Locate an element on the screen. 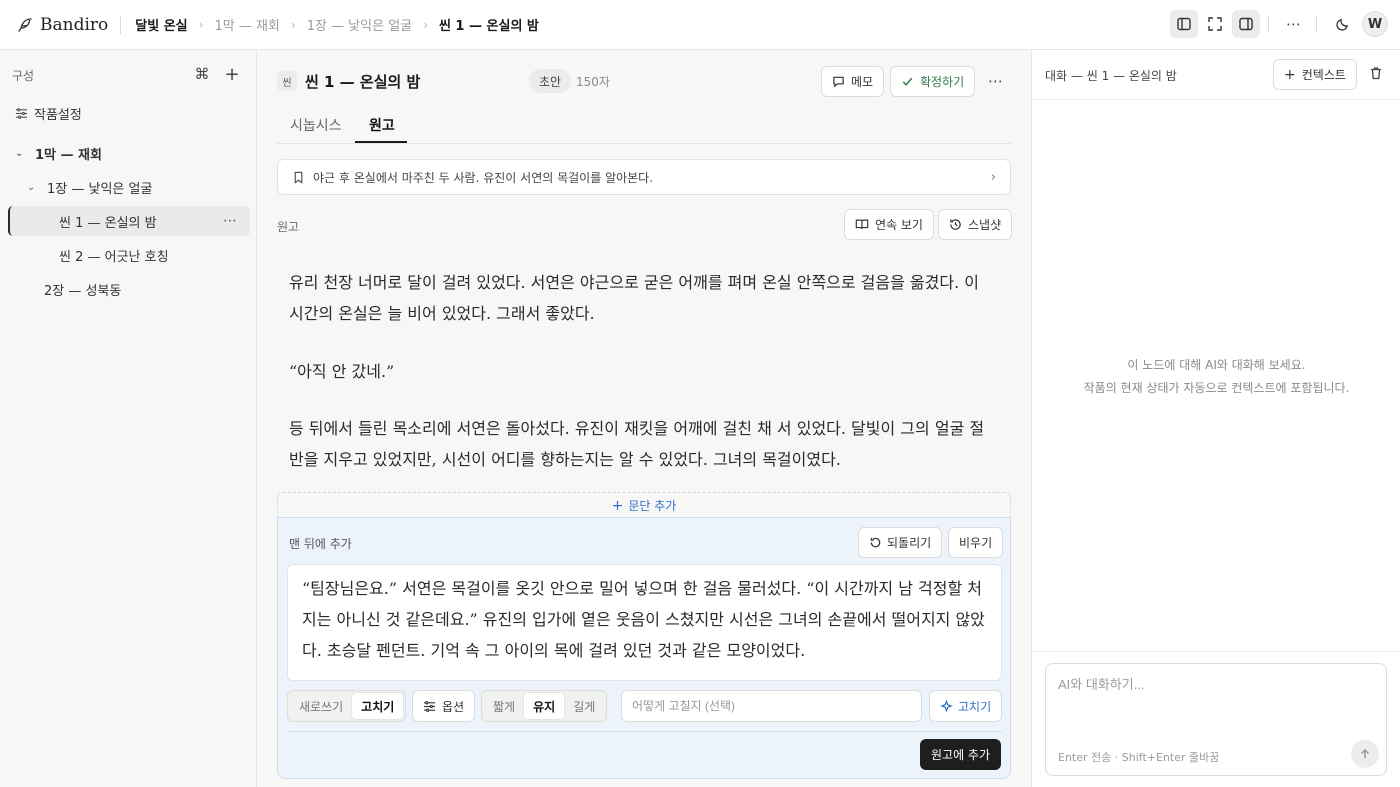  add-paragraph-button: + 문단 추가 is located at coordinates (644, 505).